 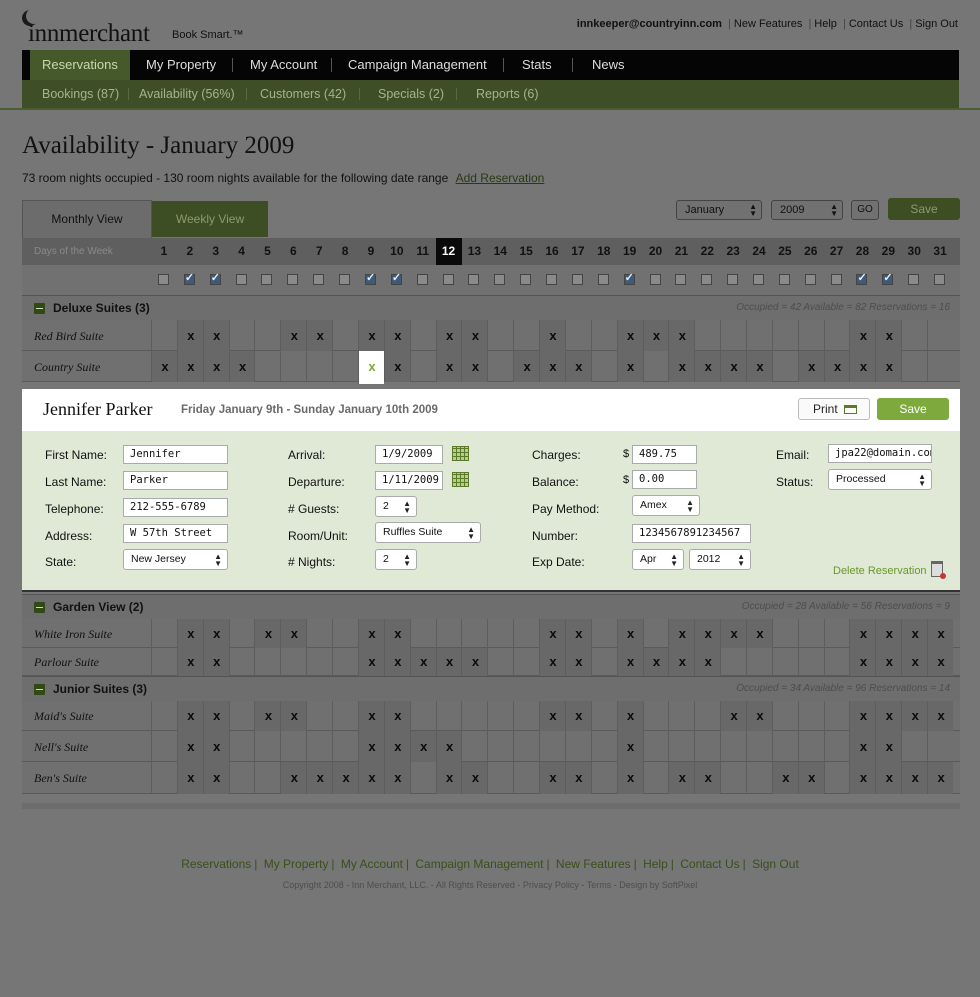 What do you see at coordinates (293, 251) in the screenshot?
I see `day-number: 6` at bounding box center [293, 251].